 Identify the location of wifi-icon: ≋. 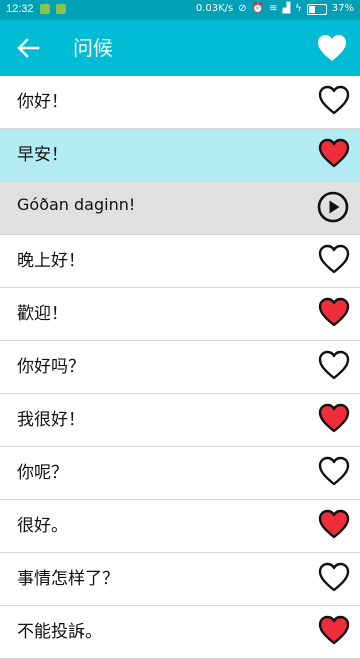
(273, 8).